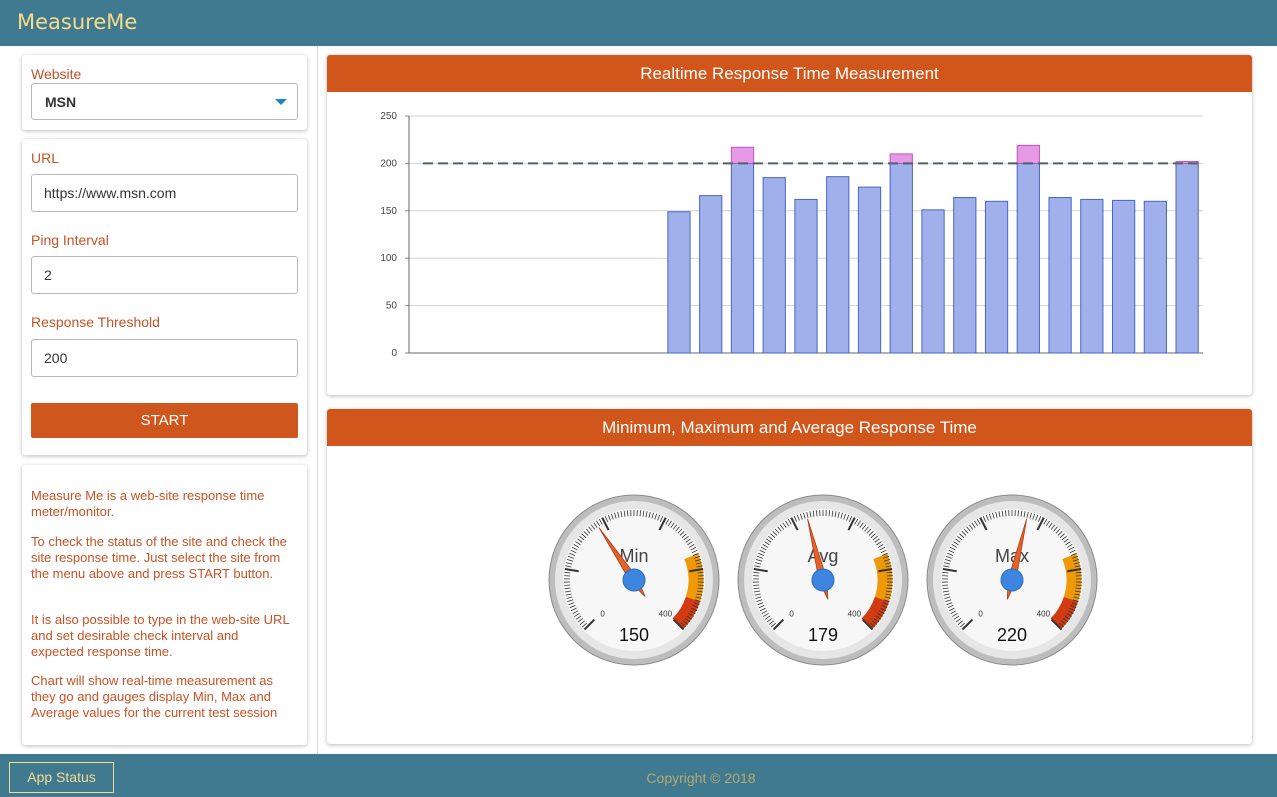 This screenshot has width=1277, height=797. I want to click on url-input: https://www.msn.com, so click(164, 193).